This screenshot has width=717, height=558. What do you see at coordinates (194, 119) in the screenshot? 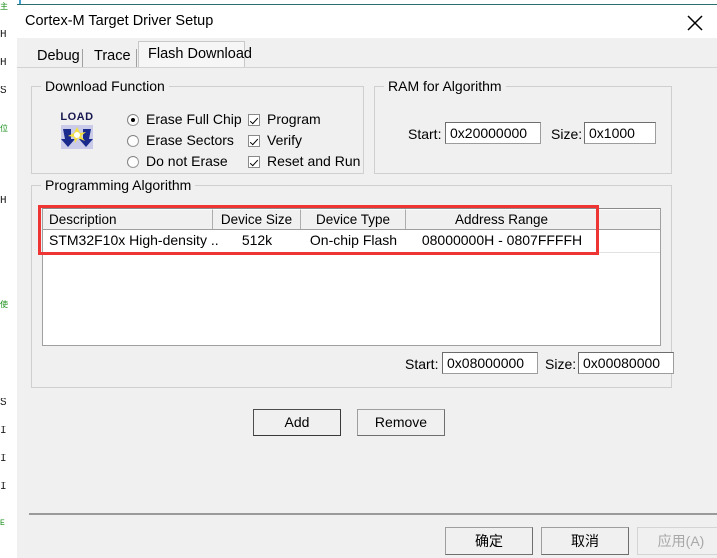
I see `radio-label: Erase Full Chip` at bounding box center [194, 119].